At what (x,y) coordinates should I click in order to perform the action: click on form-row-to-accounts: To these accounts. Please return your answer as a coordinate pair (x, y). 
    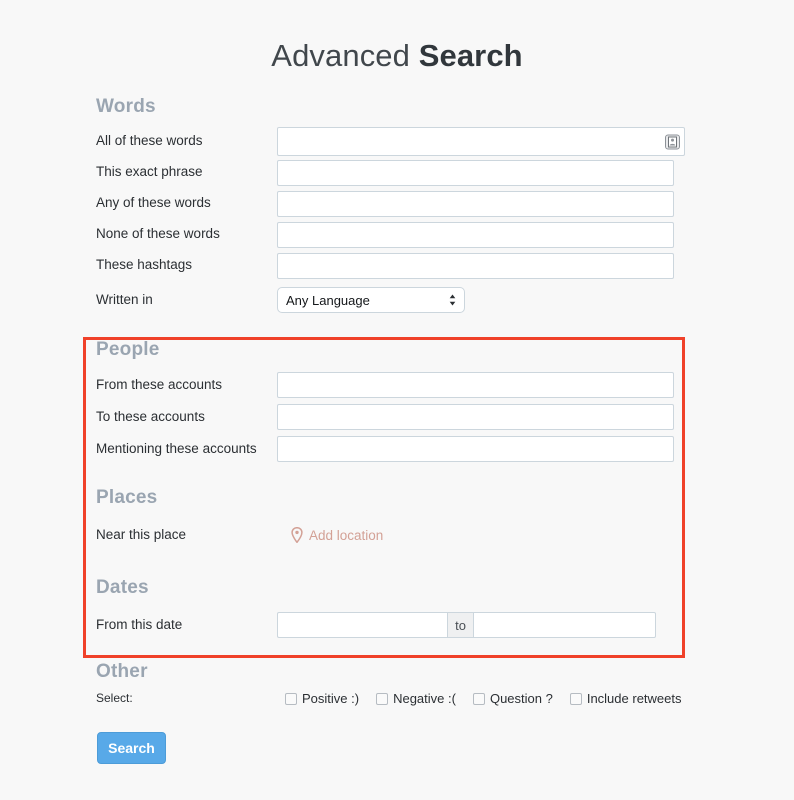
    Looking at the image, I should click on (445, 417).